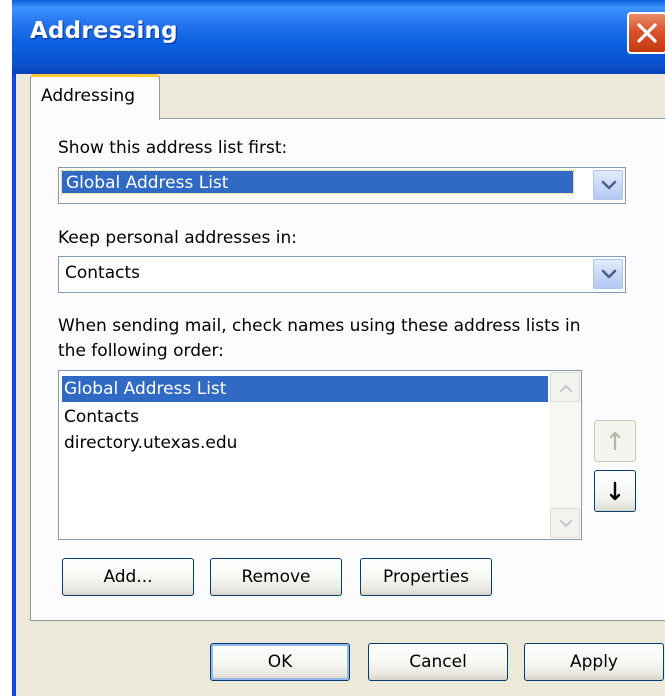  I want to click on listbox-scrollbar, so click(565, 455).